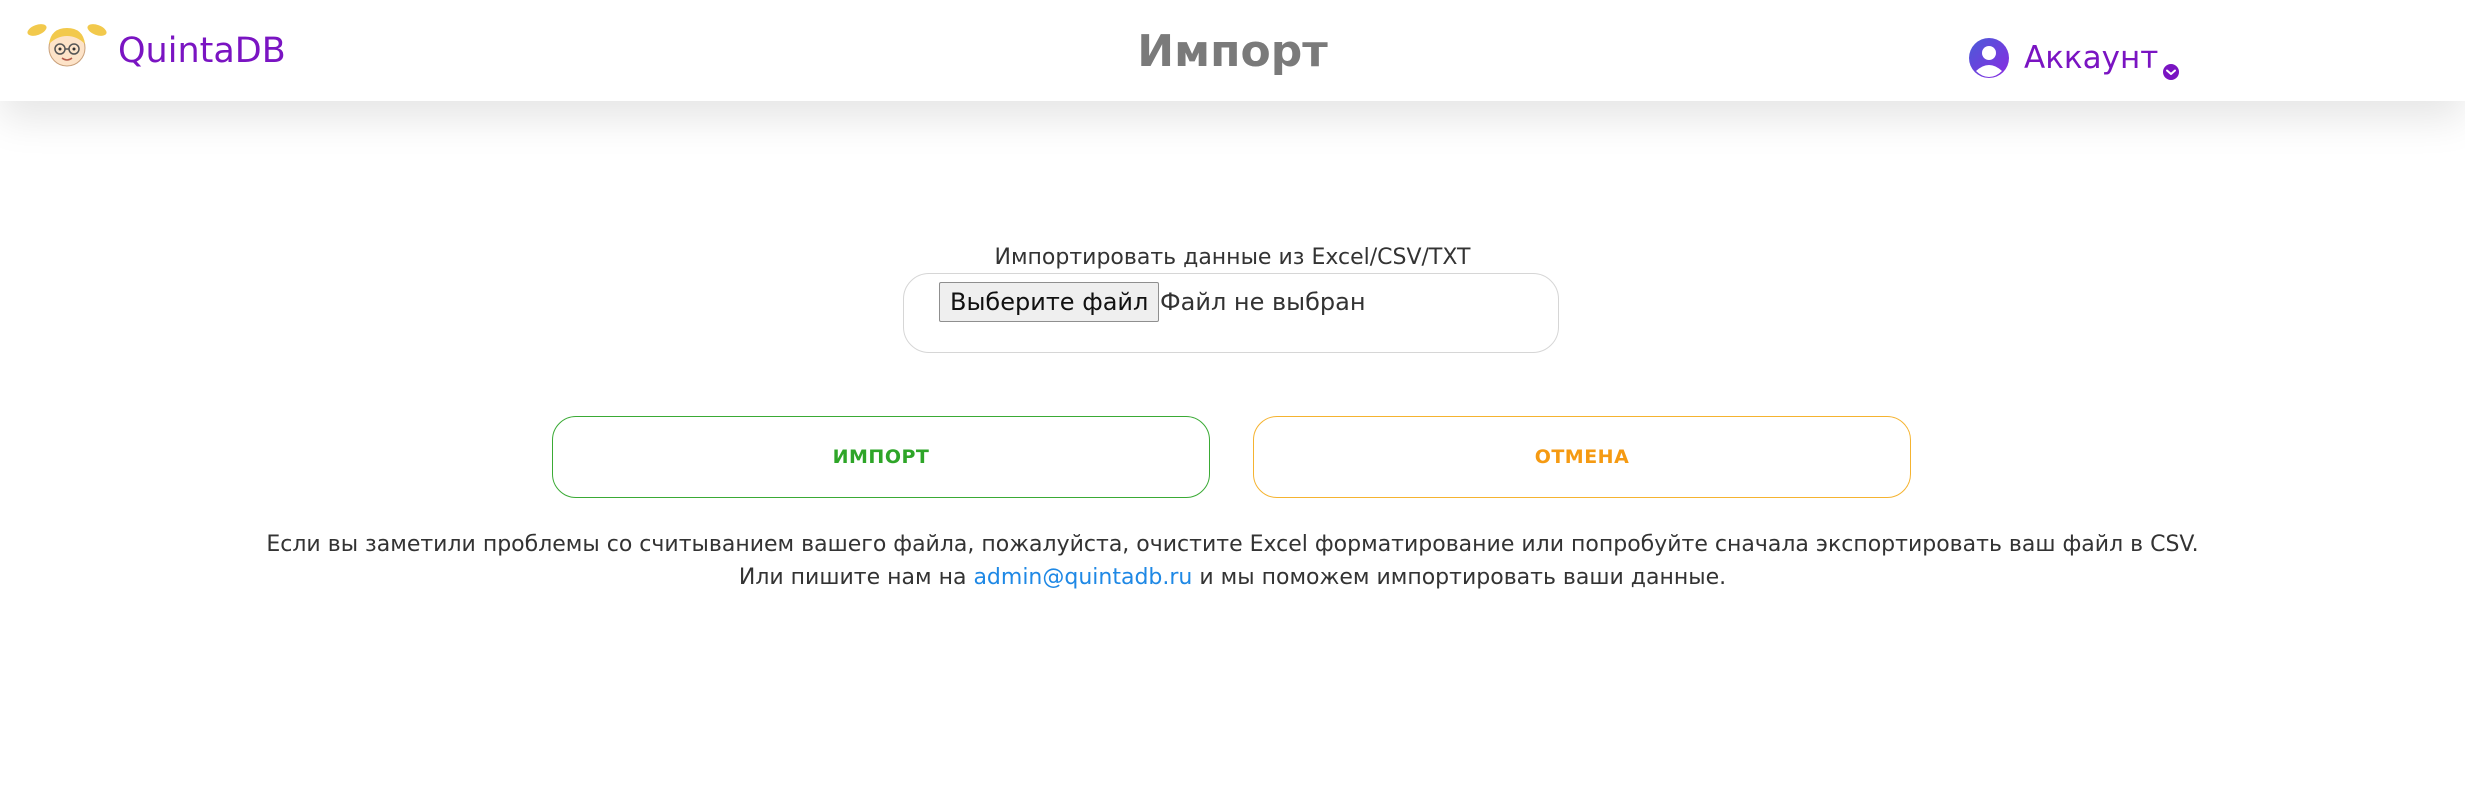 The height and width of the screenshot is (792, 2465). Describe the element at coordinates (881, 457) in the screenshot. I see `import-button: ИМПОРТ` at that location.